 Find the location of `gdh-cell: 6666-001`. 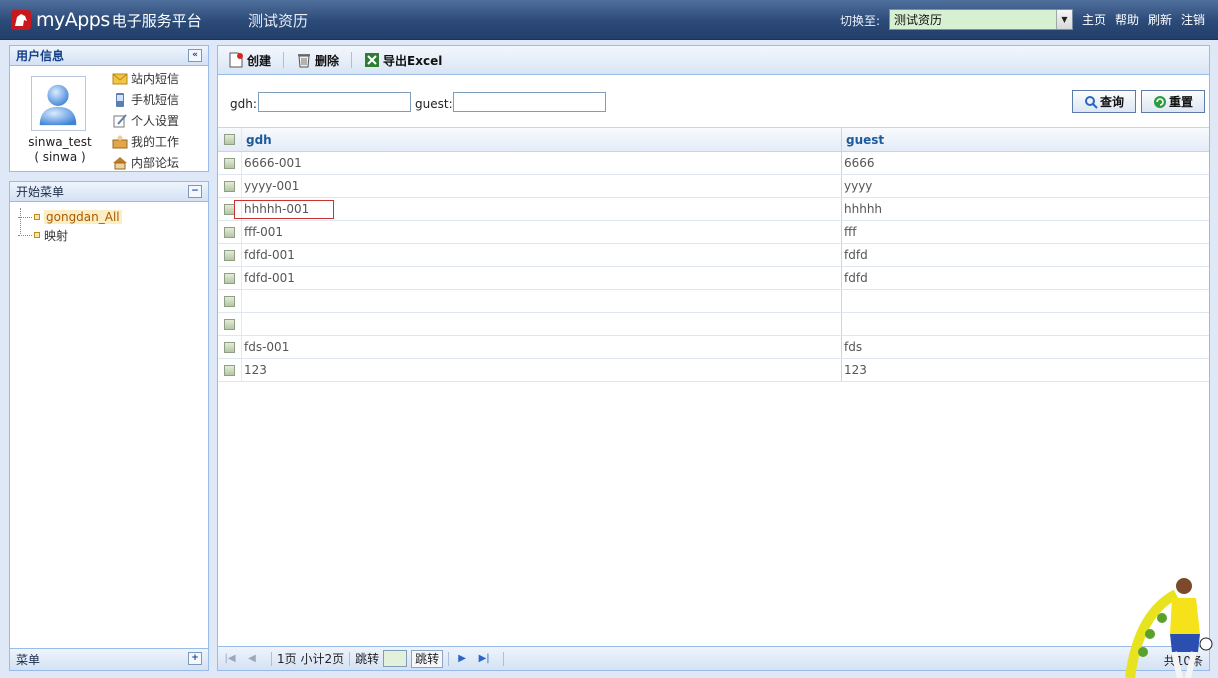

gdh-cell: 6666-001 is located at coordinates (542, 163).